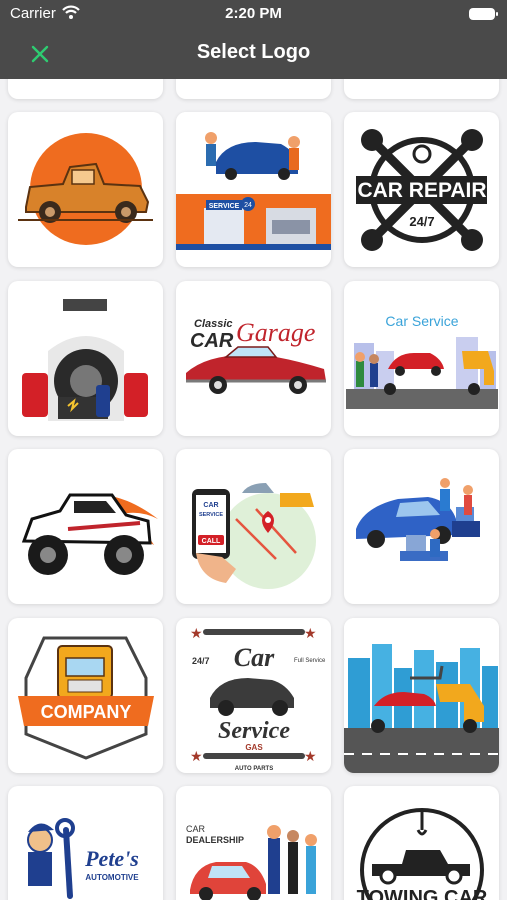 Image resolution: width=507 pixels, height=900 pixels. What do you see at coordinates (251, 862) in the screenshot?
I see `car-dealership-logo: CAR DEALERSHIP` at bounding box center [251, 862].